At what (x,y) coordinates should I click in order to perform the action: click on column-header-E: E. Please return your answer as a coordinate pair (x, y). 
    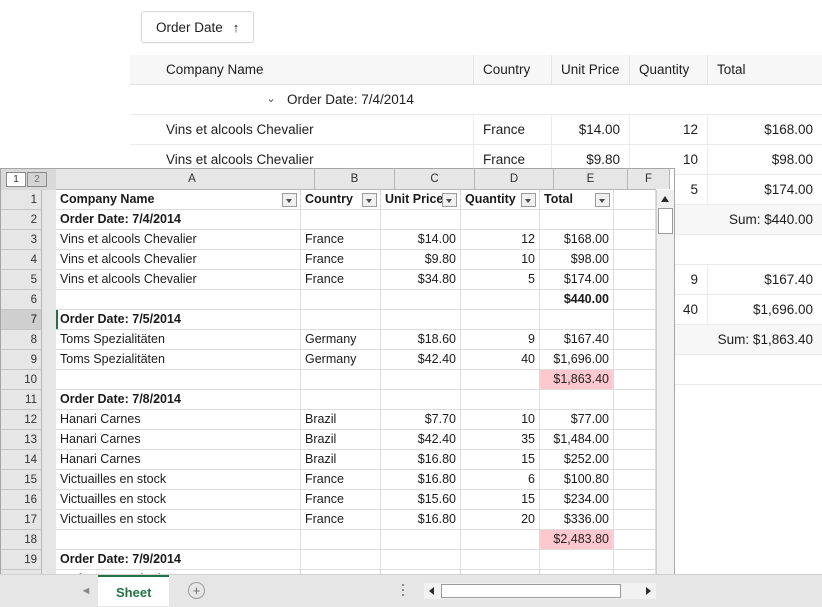
    Looking at the image, I should click on (591, 179).